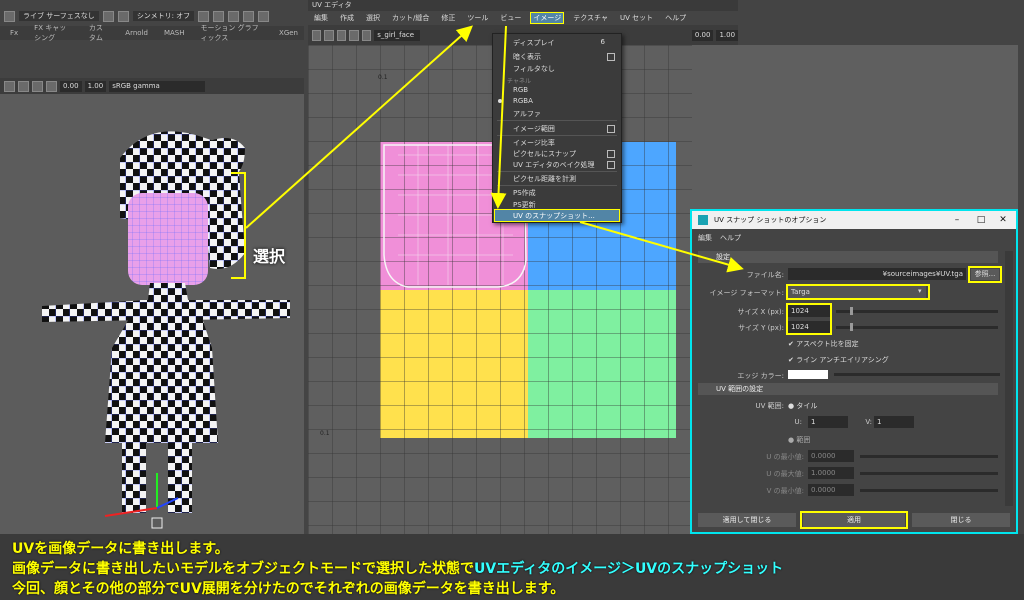 The height and width of the screenshot is (600, 1024). What do you see at coordinates (877, 274) in the screenshot?
I see `filename-input: ¥sourceimages¥UV.tga` at bounding box center [877, 274].